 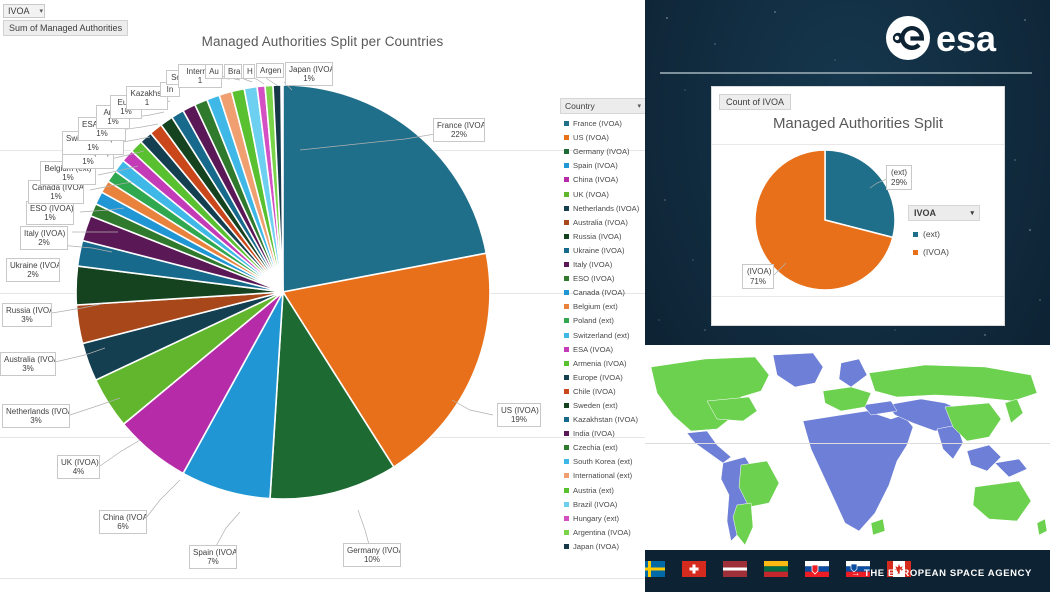 I want to click on legend-item: Italy (IVOA), so click(x=602, y=264).